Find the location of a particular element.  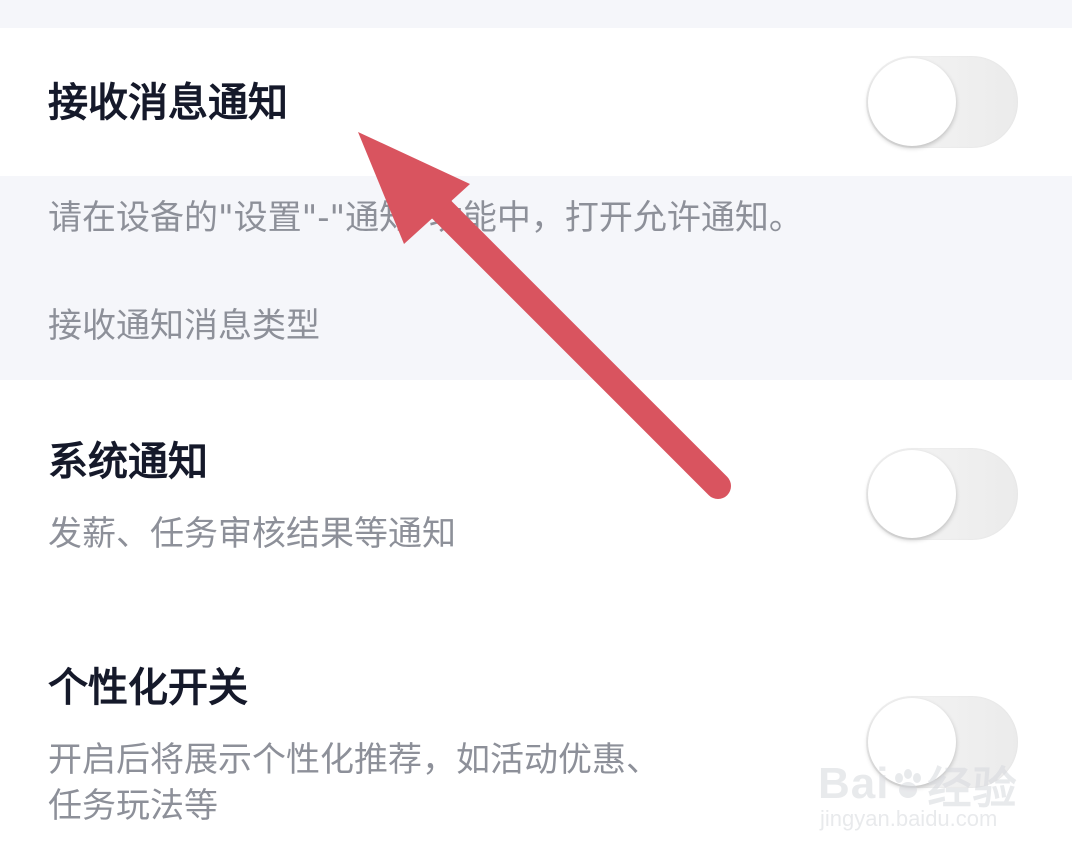

personalization-title: 个性化开关 is located at coordinates (148, 688).